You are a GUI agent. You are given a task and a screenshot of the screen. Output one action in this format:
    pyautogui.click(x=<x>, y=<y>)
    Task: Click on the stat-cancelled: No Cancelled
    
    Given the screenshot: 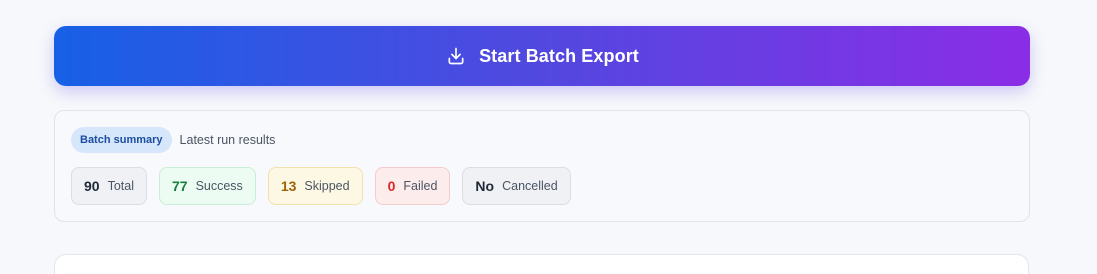 What is the action you would take?
    pyautogui.click(x=516, y=186)
    